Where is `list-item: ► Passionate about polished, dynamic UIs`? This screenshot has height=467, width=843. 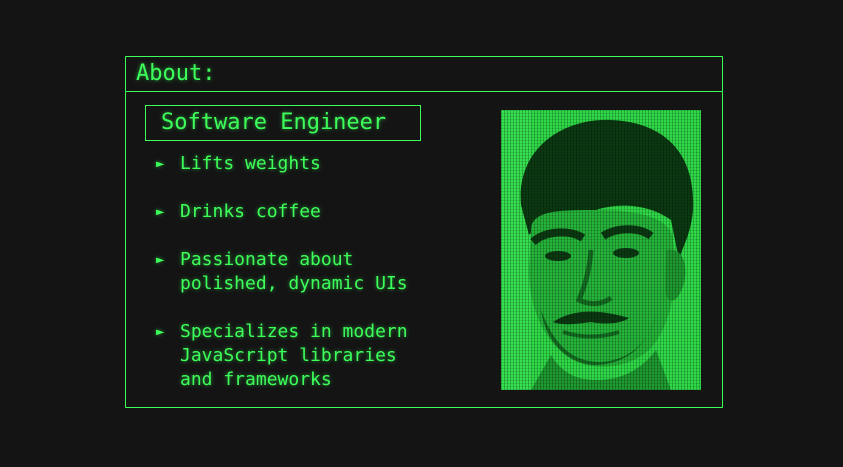
list-item: ► Passionate about polished, dynamic UIs is located at coordinates (306, 272).